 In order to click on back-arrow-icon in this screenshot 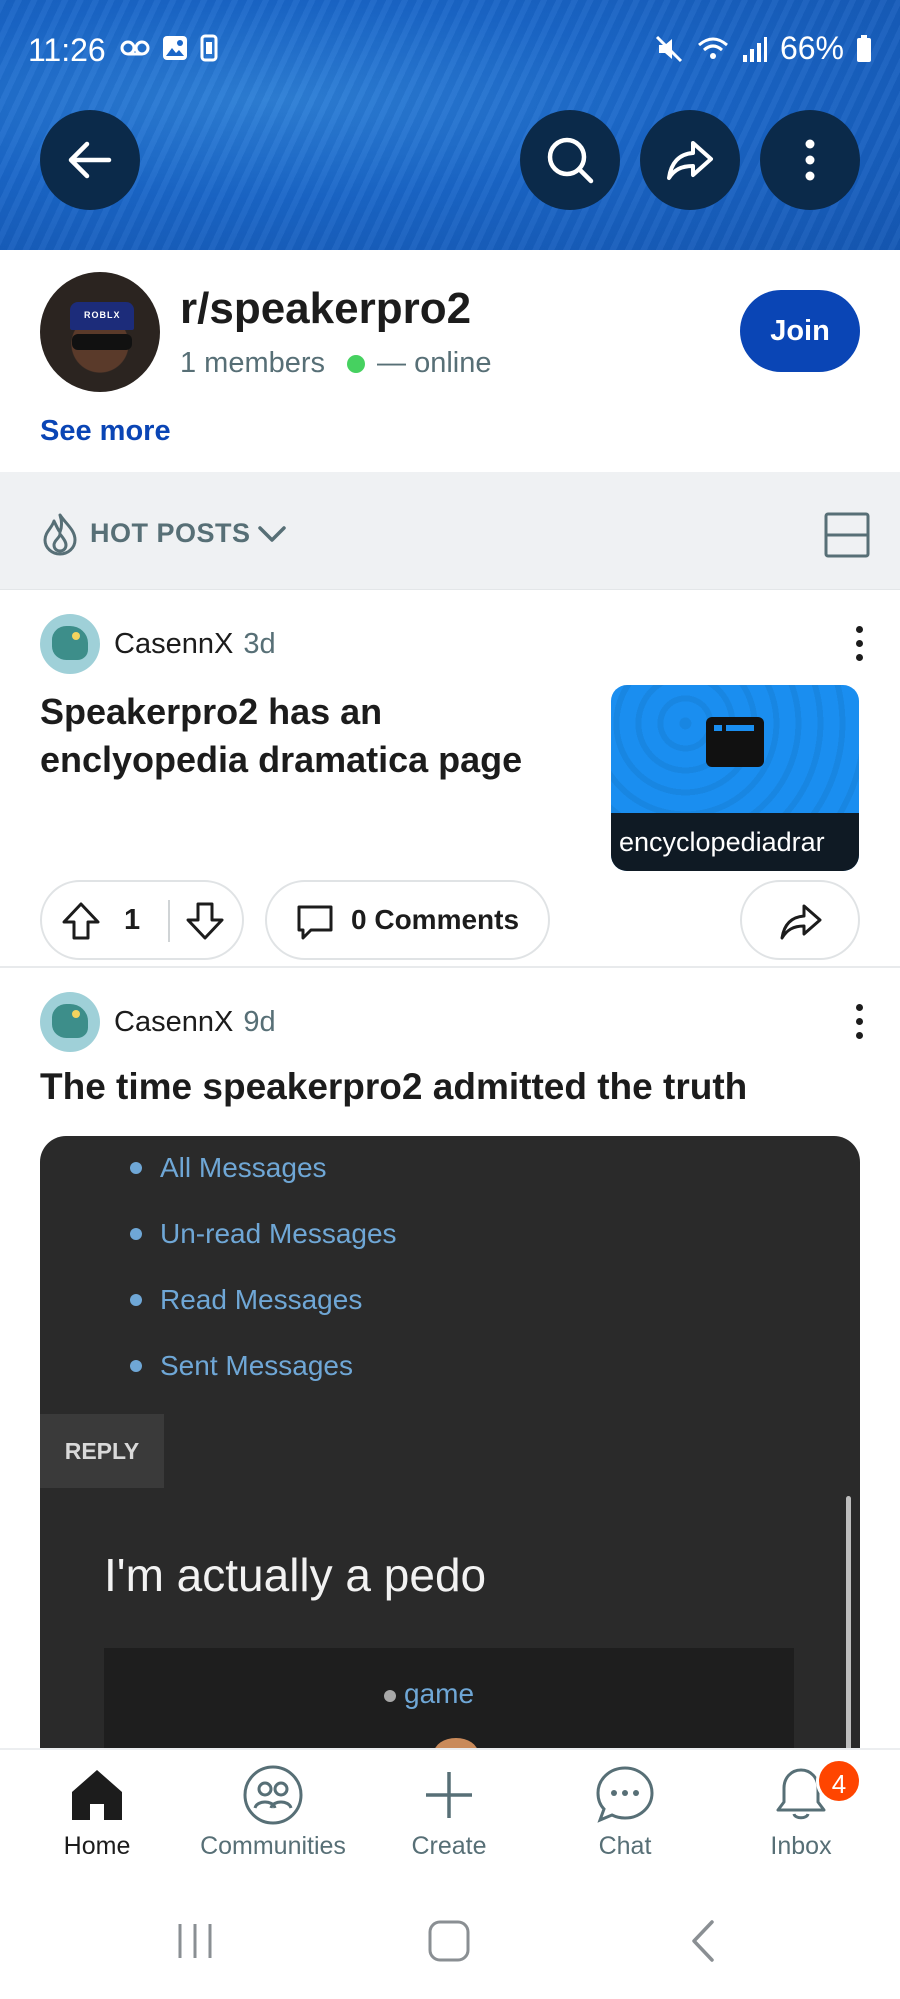, I will do `click(90, 160)`.